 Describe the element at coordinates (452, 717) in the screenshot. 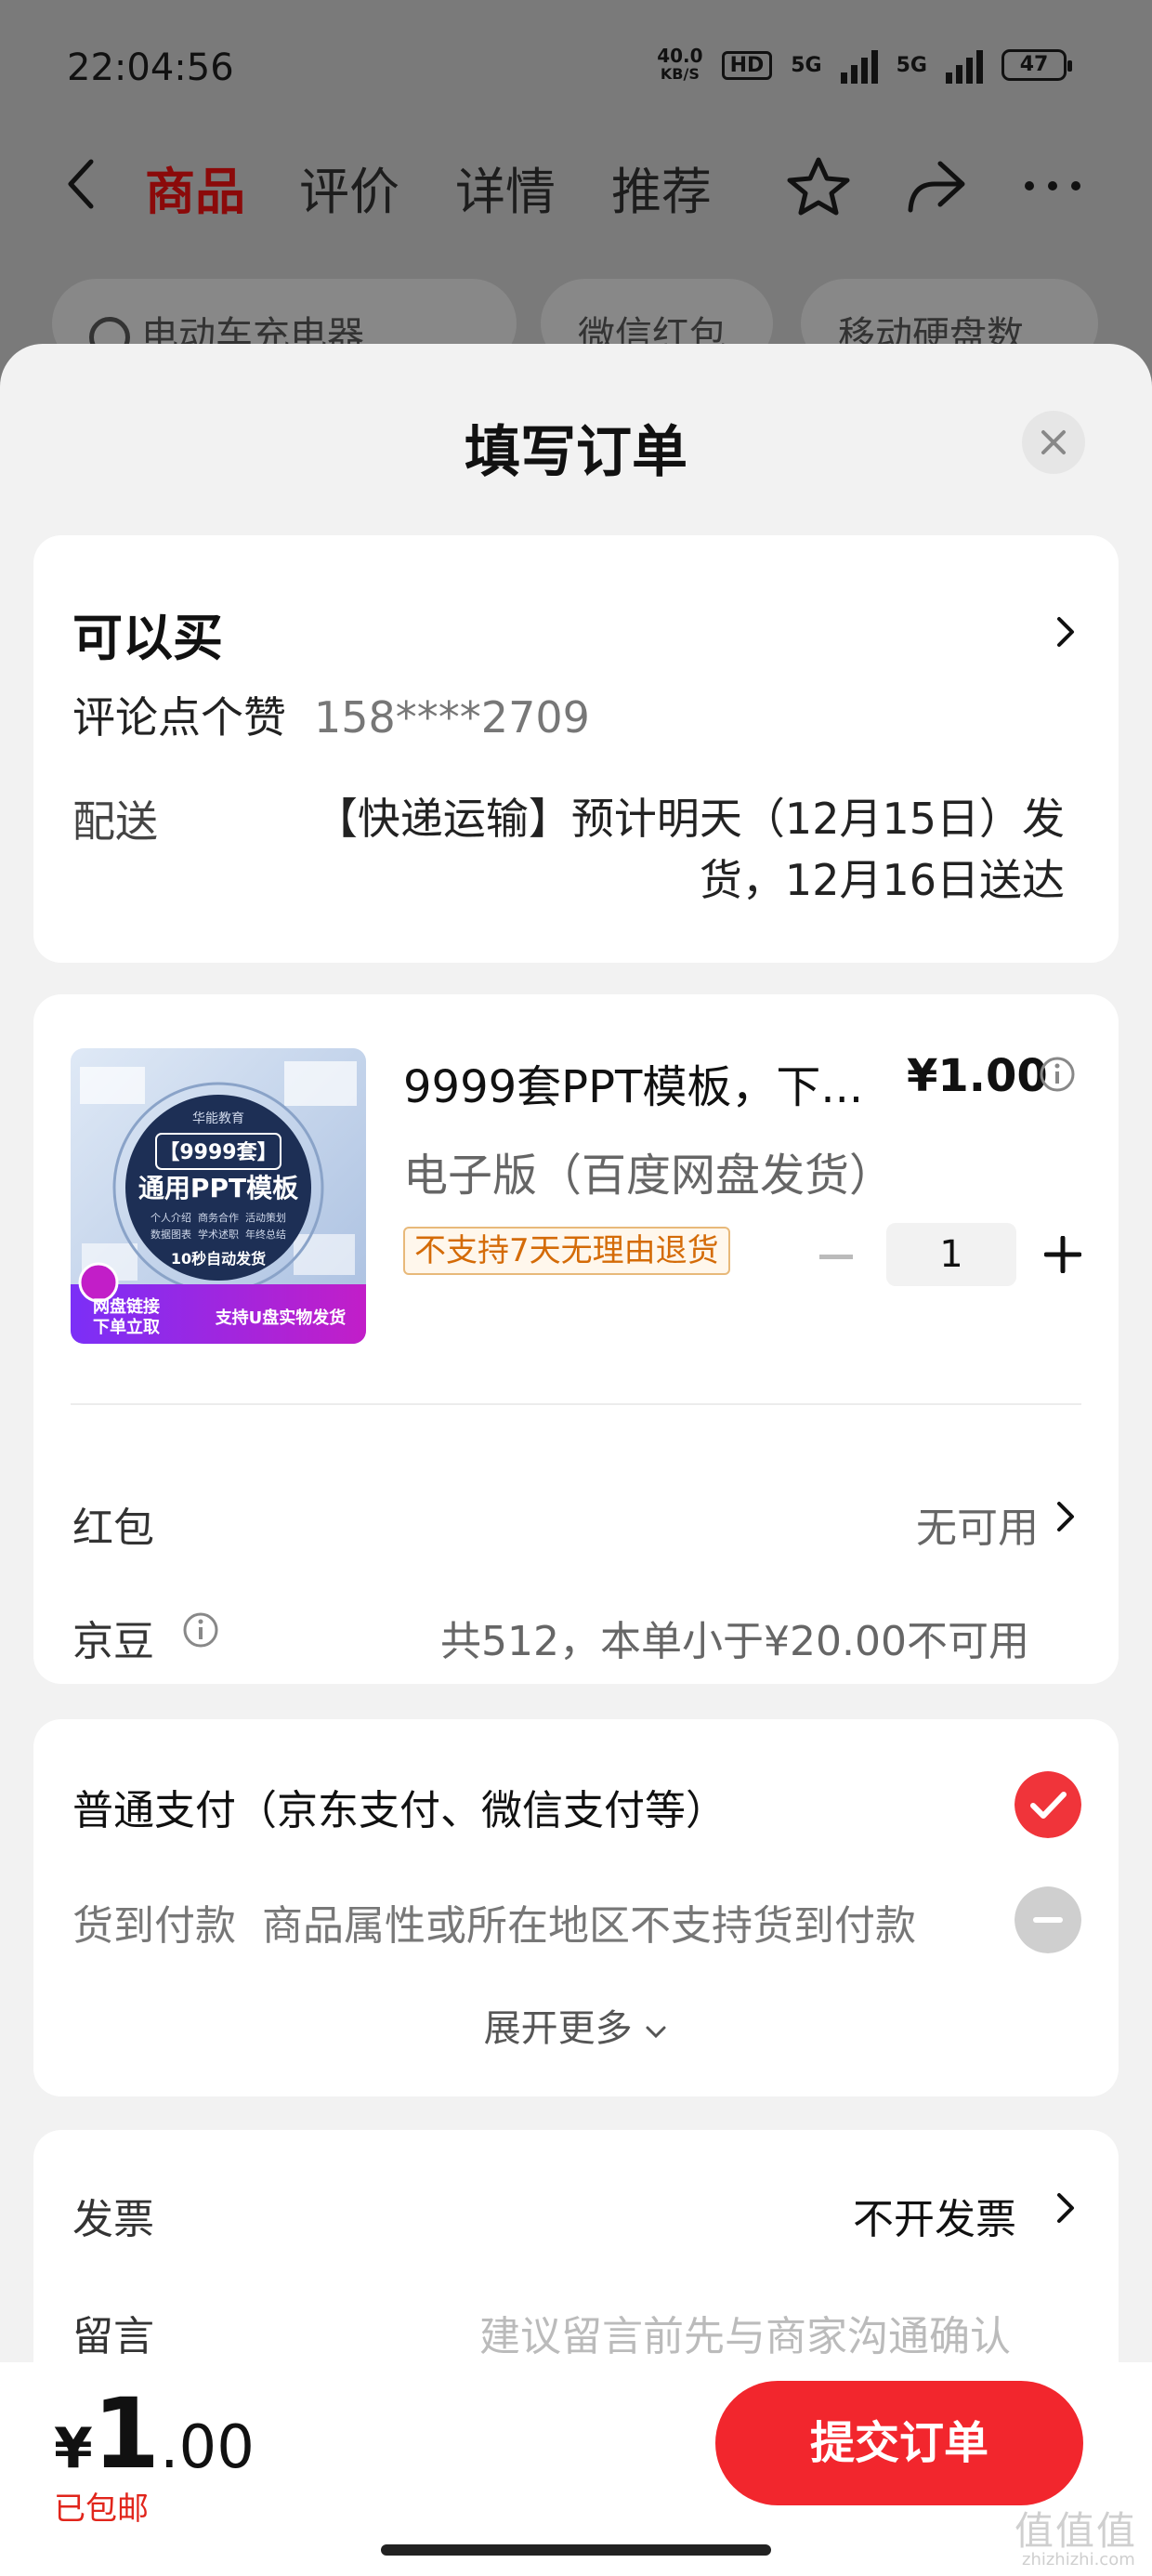

I see `recipient-phone: 158****2709` at that location.